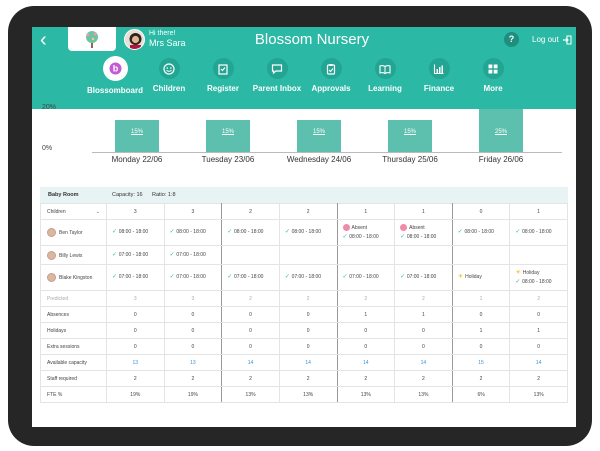 The height and width of the screenshot is (451, 600). I want to click on stat-row: Predicted 3 3 2 2 2 2 1 2, so click(304, 298).